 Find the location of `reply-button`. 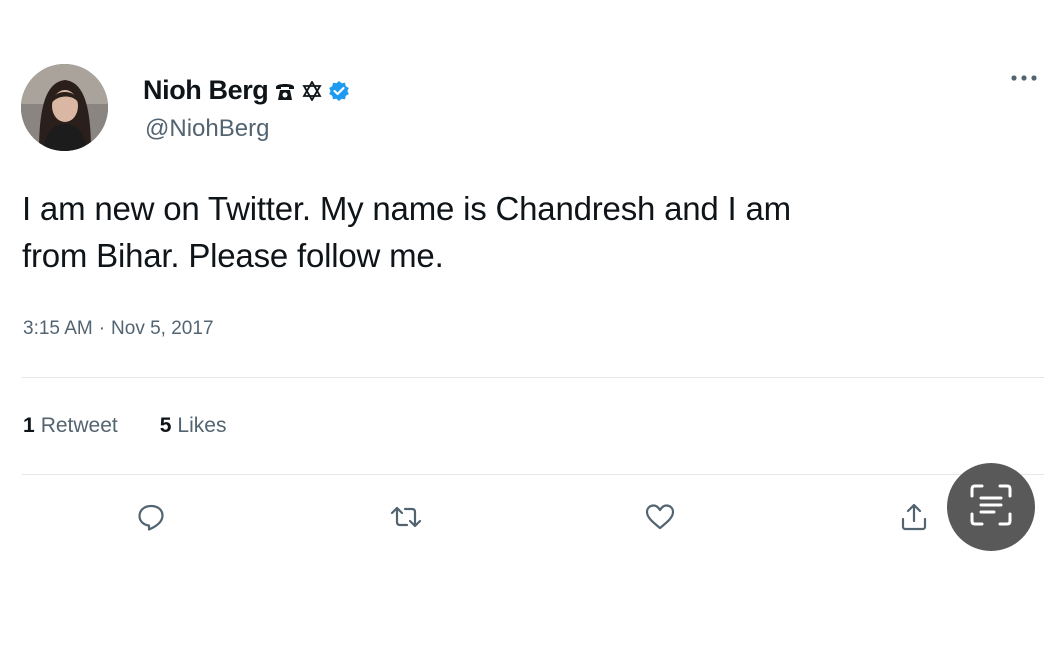

reply-button is located at coordinates (151, 519).